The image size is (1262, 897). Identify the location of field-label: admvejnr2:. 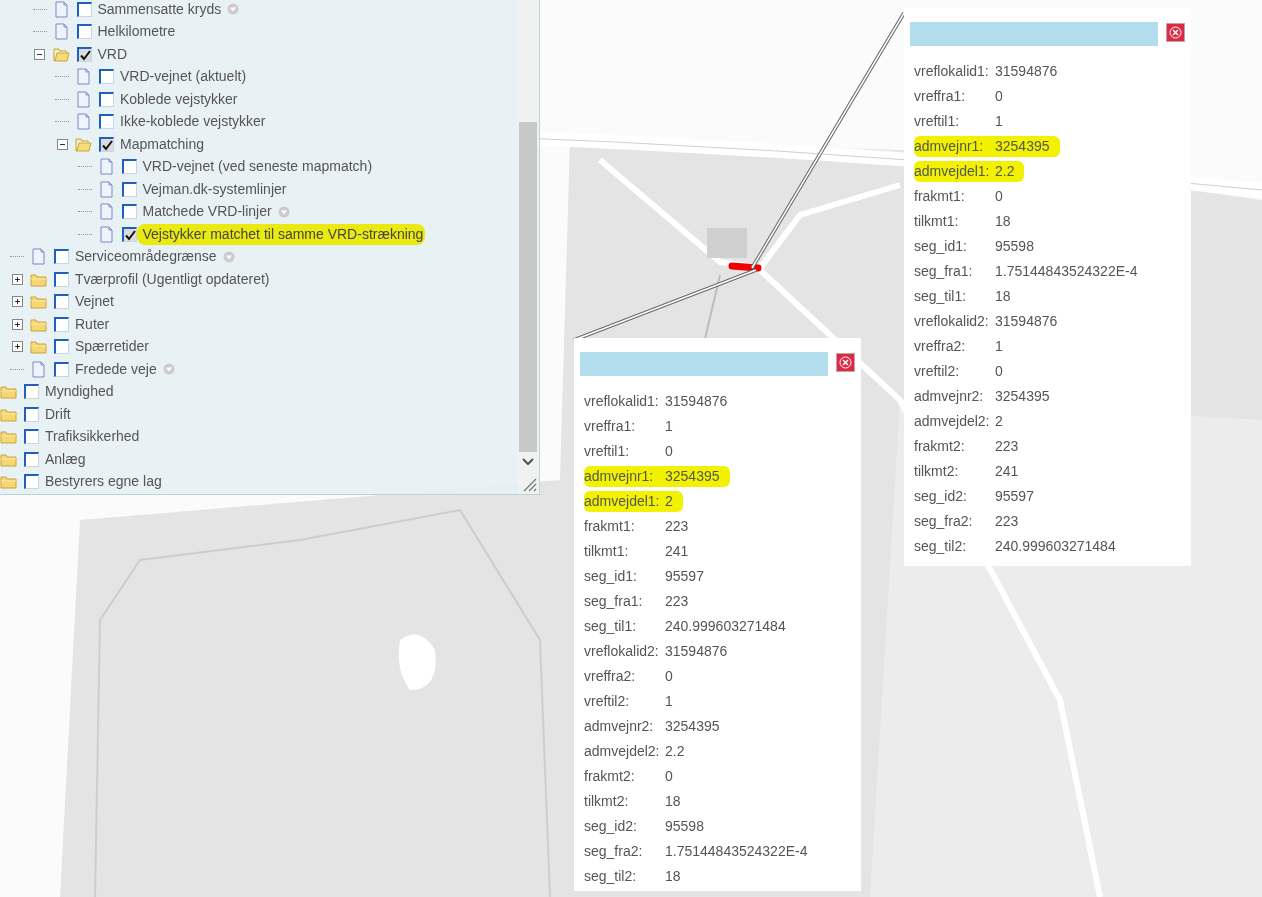
(949, 396).